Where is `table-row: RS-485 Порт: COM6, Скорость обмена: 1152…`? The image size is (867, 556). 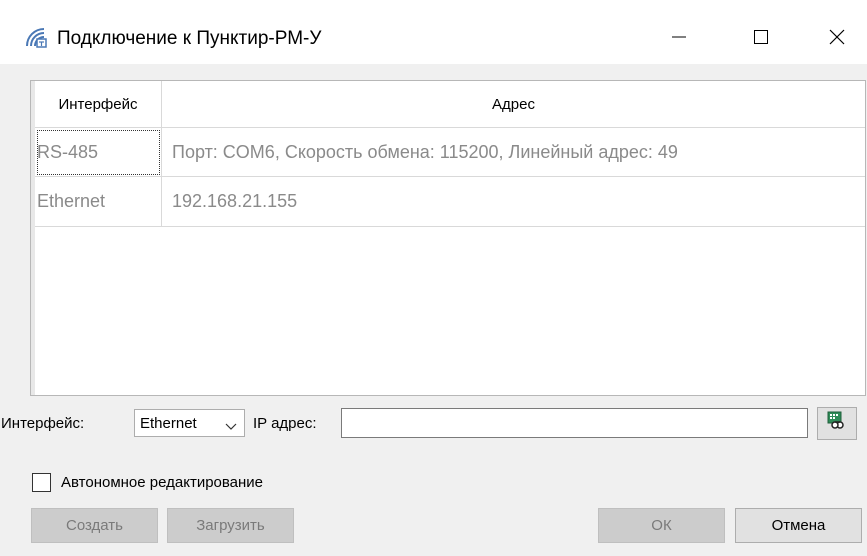
table-row: RS-485 Порт: COM6, Скорость обмена: 1152… is located at coordinates (450, 152).